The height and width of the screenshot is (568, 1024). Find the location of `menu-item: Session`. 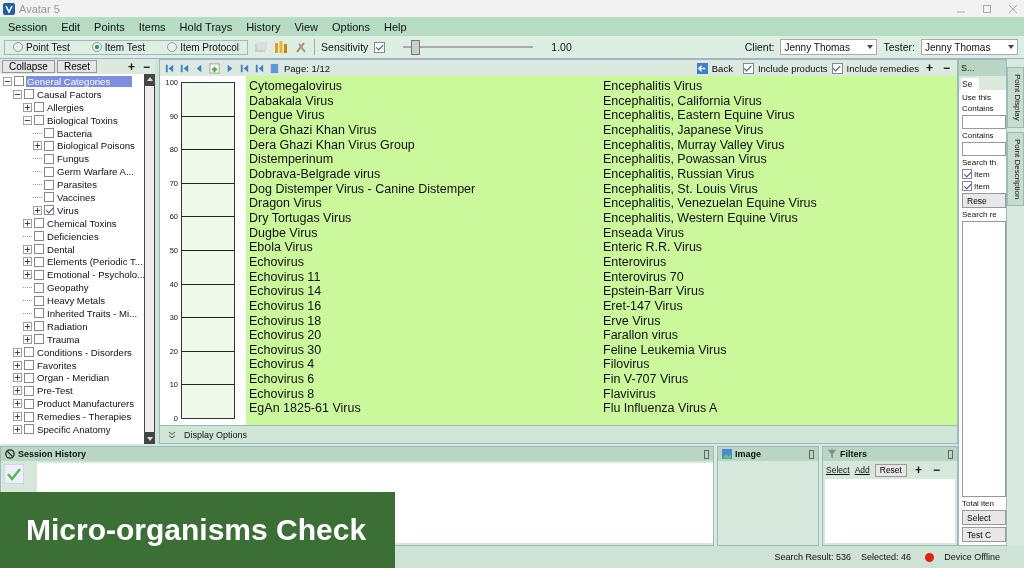

menu-item: Session is located at coordinates (28, 26).